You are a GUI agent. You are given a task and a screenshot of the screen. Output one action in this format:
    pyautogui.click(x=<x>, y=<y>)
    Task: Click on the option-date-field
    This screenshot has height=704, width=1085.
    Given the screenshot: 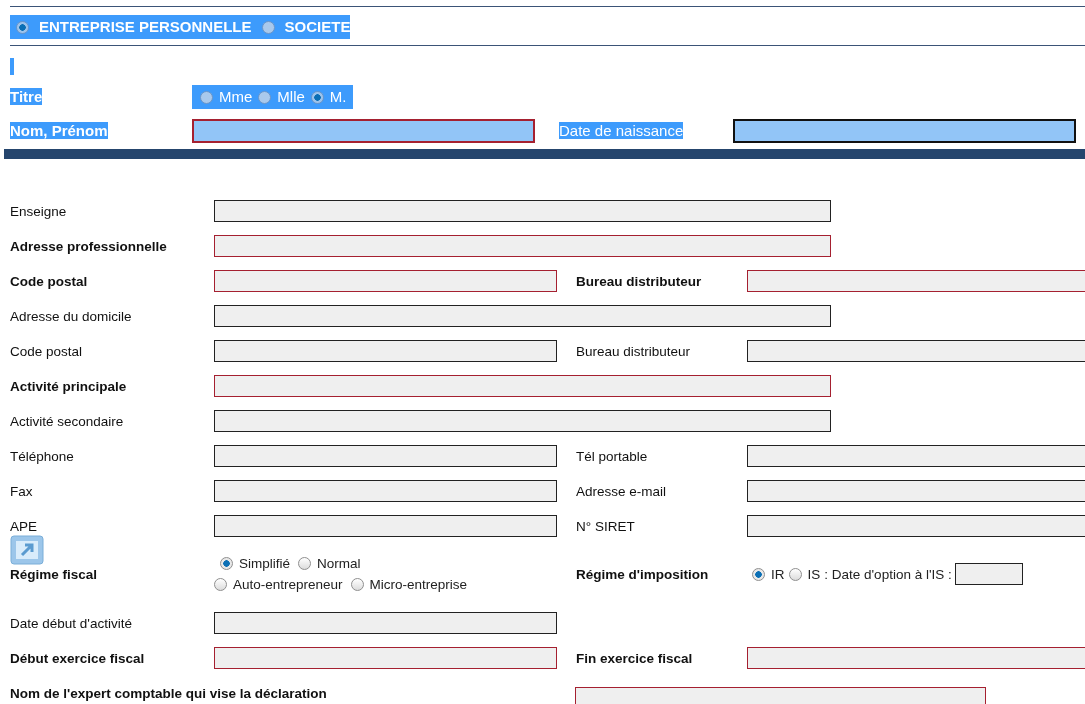 What is the action you would take?
    pyautogui.click(x=988, y=574)
    